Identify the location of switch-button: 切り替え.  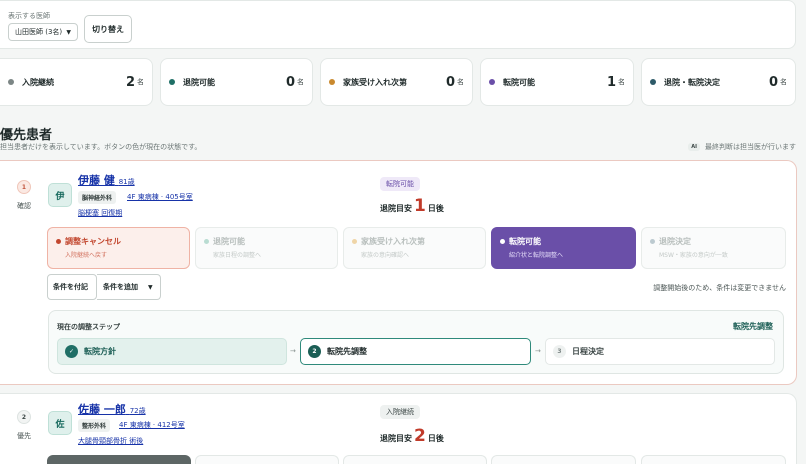
(108, 29).